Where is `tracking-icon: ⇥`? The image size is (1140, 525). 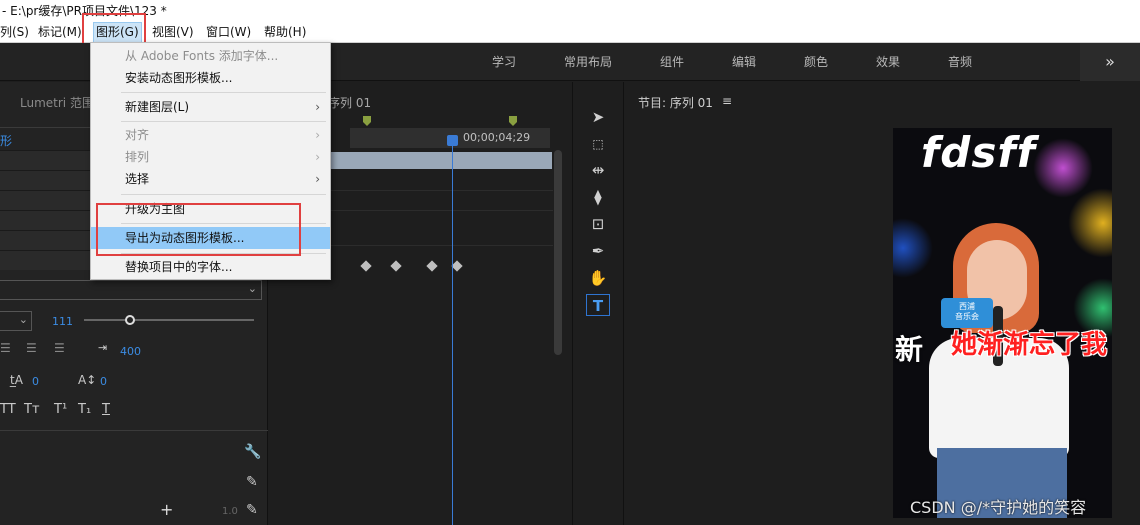 tracking-icon: ⇥ is located at coordinates (103, 347).